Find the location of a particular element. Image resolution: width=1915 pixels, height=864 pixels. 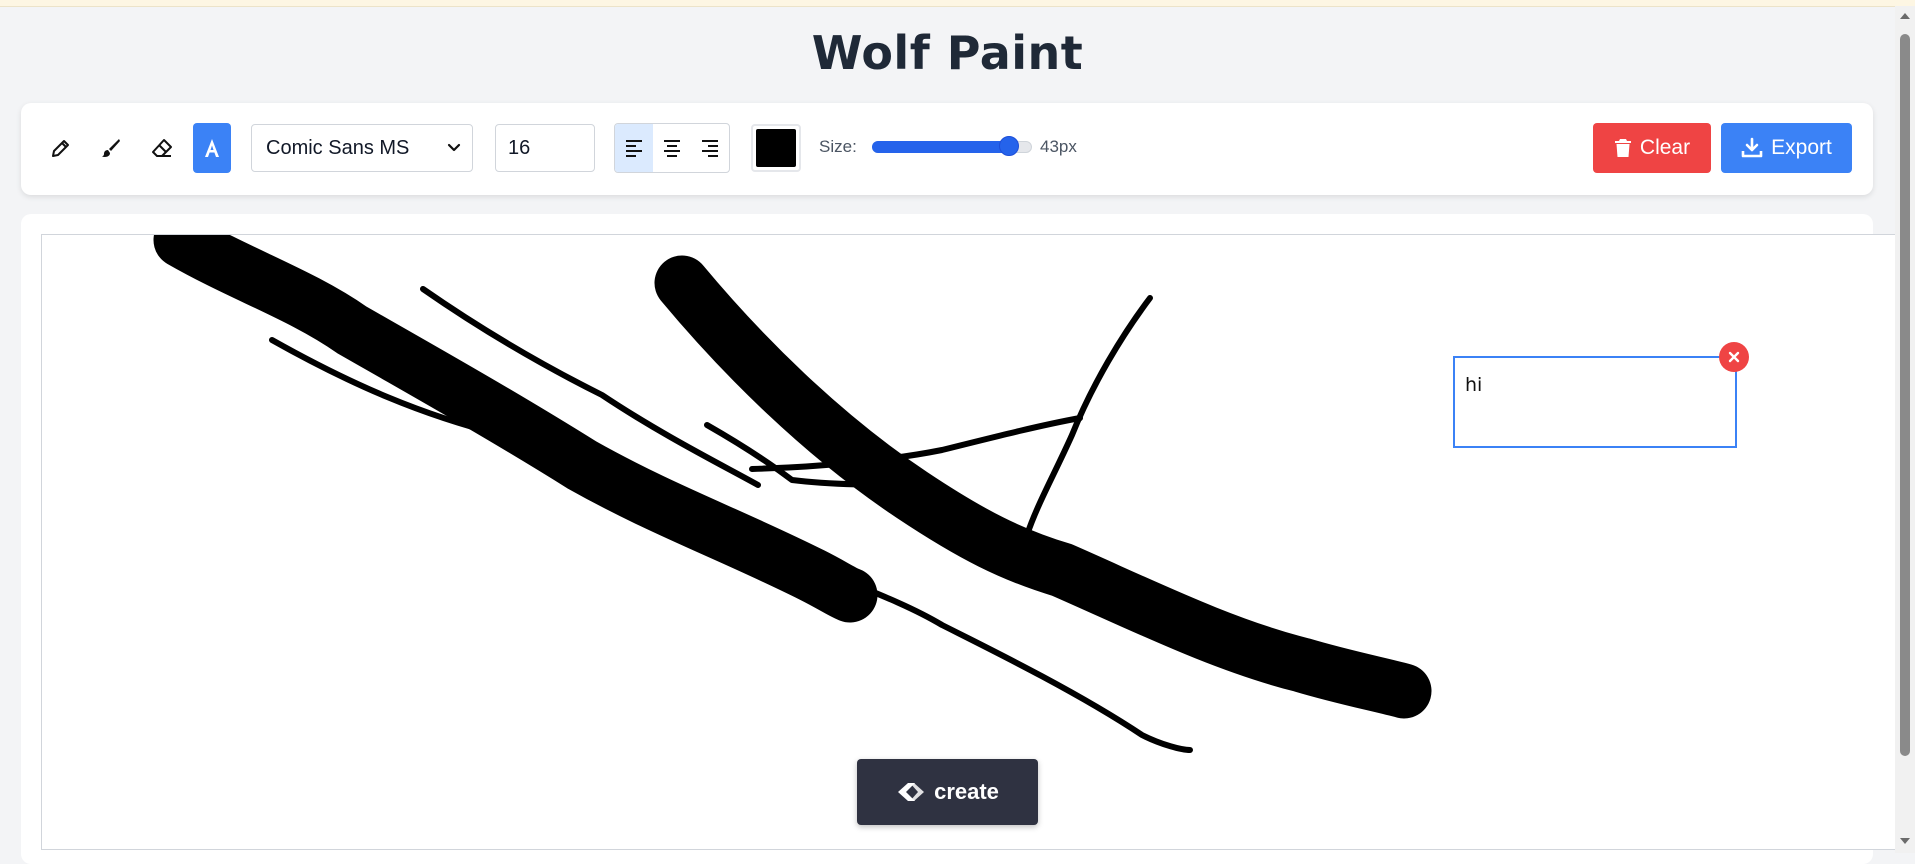

text-tool-button is located at coordinates (212, 148).